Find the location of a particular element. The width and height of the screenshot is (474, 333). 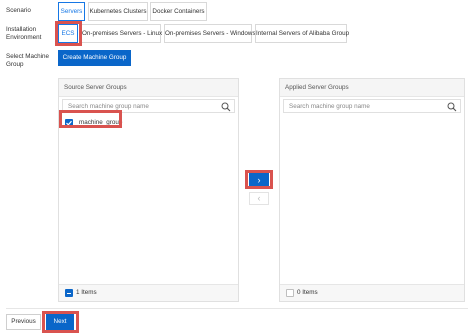

installation-label-line1: Installation is located at coordinates (21, 29).